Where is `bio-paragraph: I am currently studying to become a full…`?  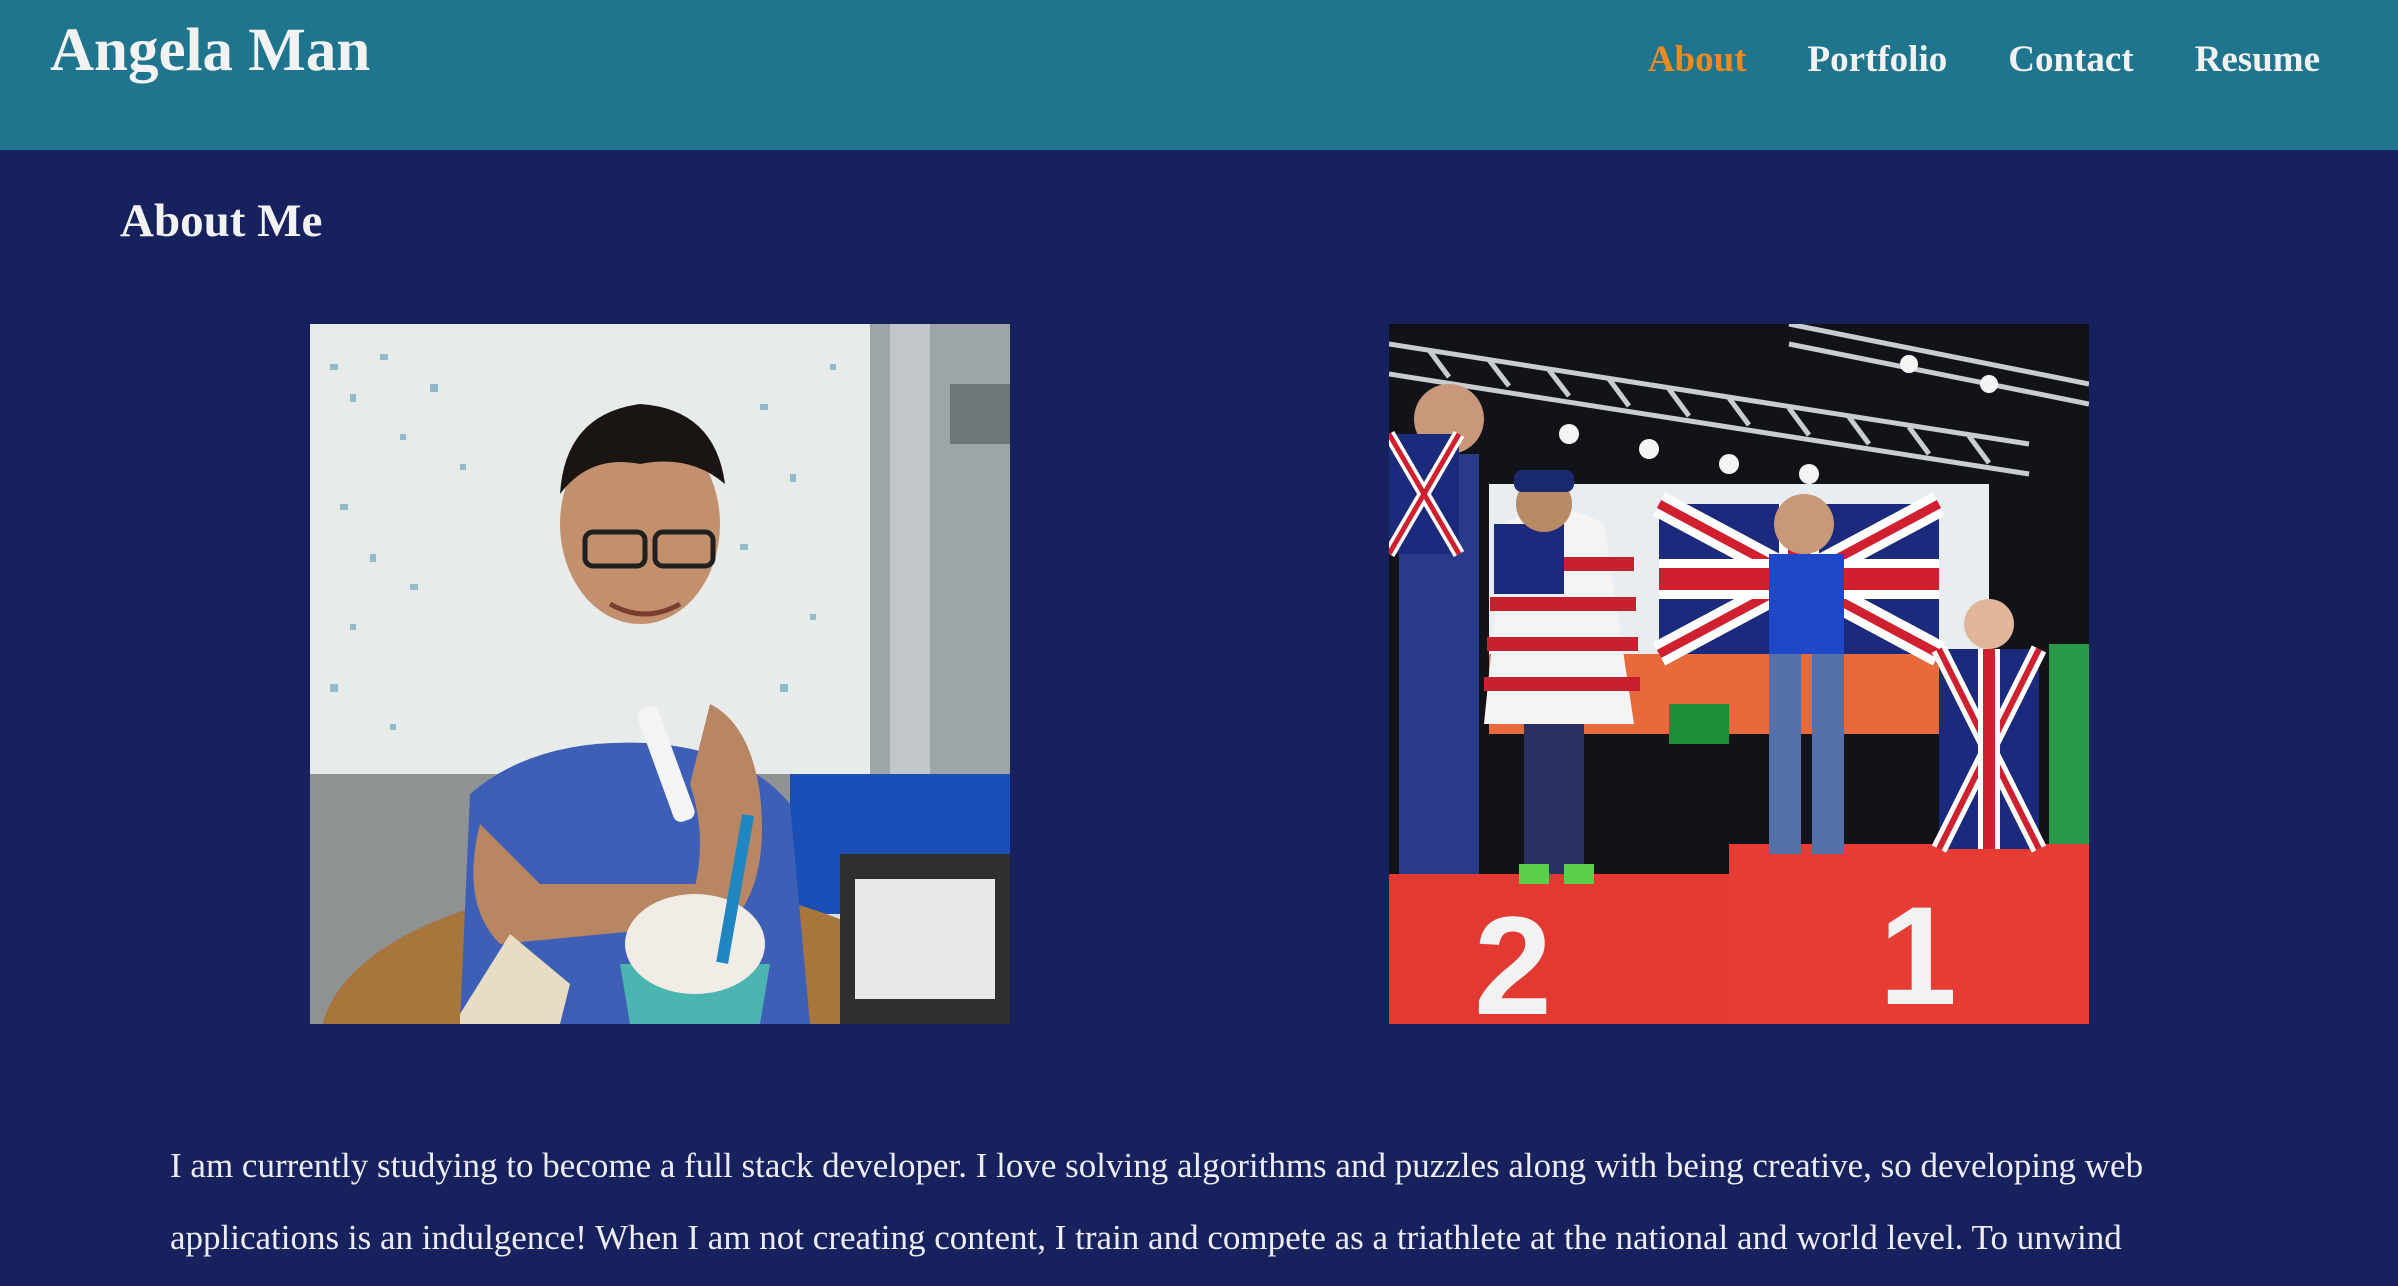
bio-paragraph: I am currently studying to become a full… is located at coordinates (1157, 1201).